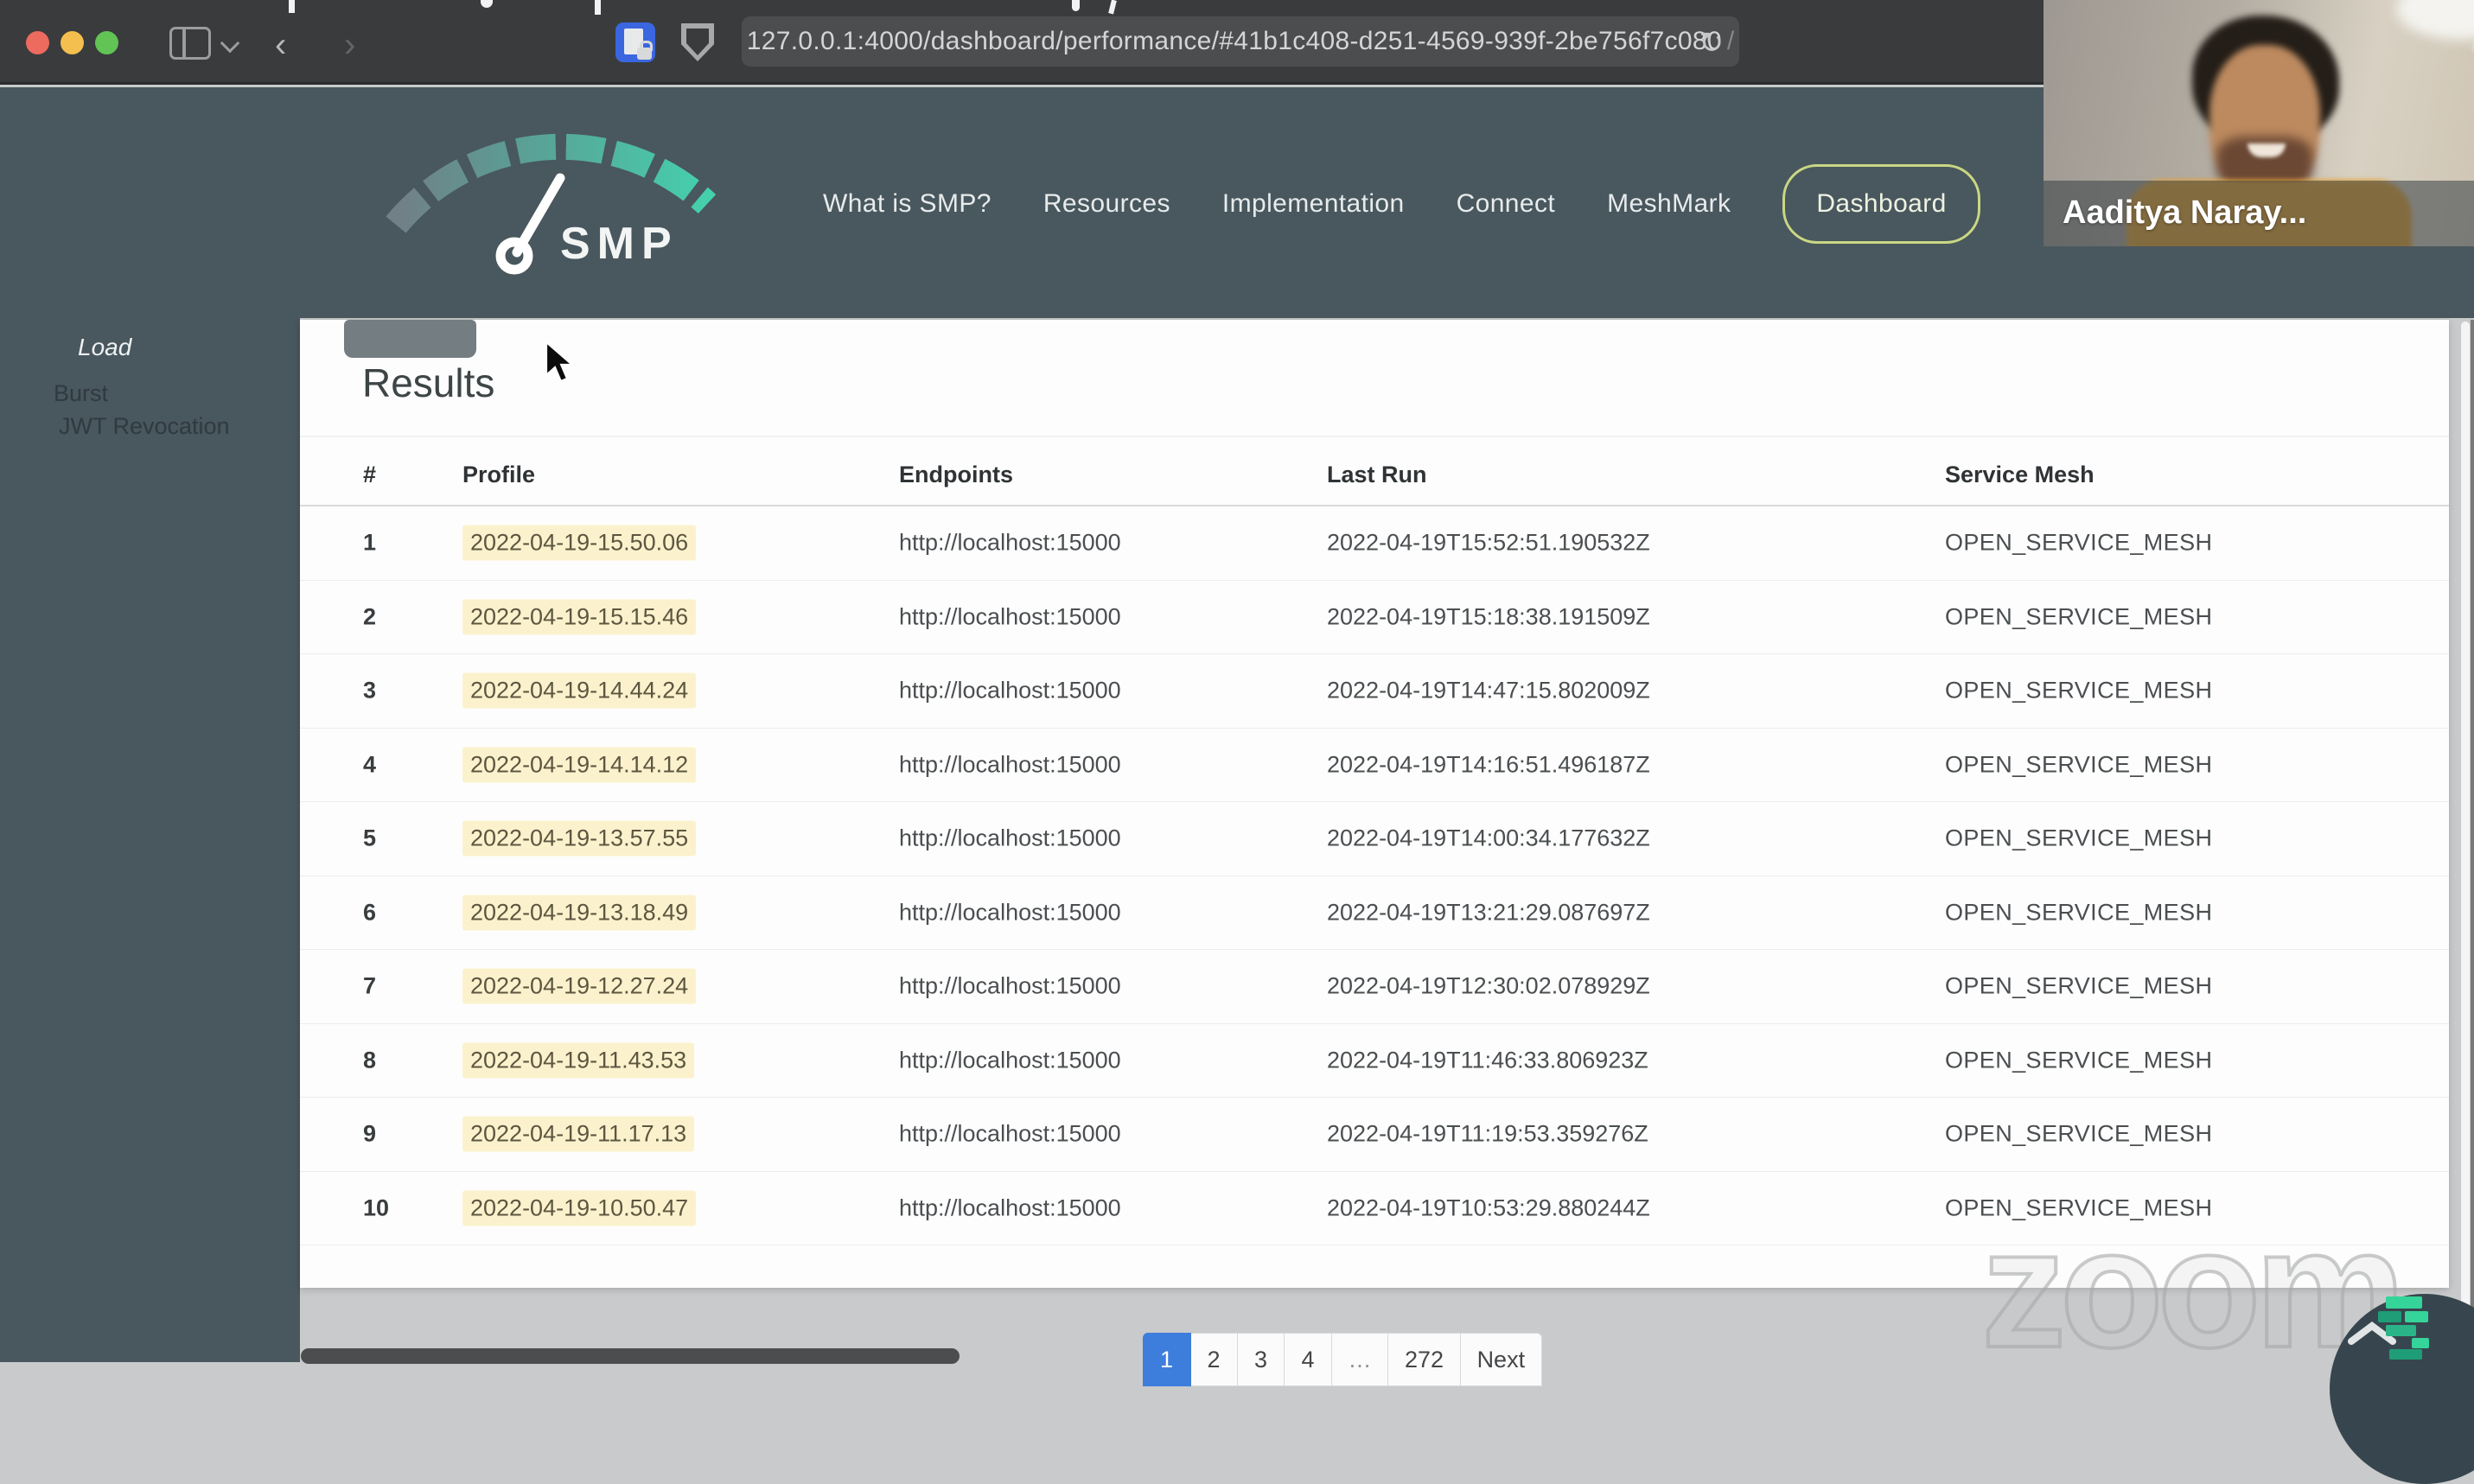  What do you see at coordinates (579, 543) in the screenshot?
I see `profile-name: 2022-04-19-15.50.06` at bounding box center [579, 543].